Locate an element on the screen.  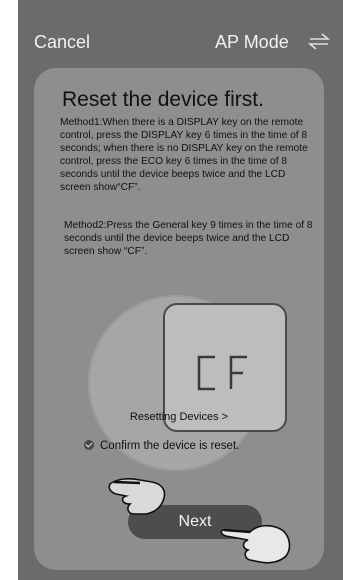
check-icon is located at coordinates (89, 445).